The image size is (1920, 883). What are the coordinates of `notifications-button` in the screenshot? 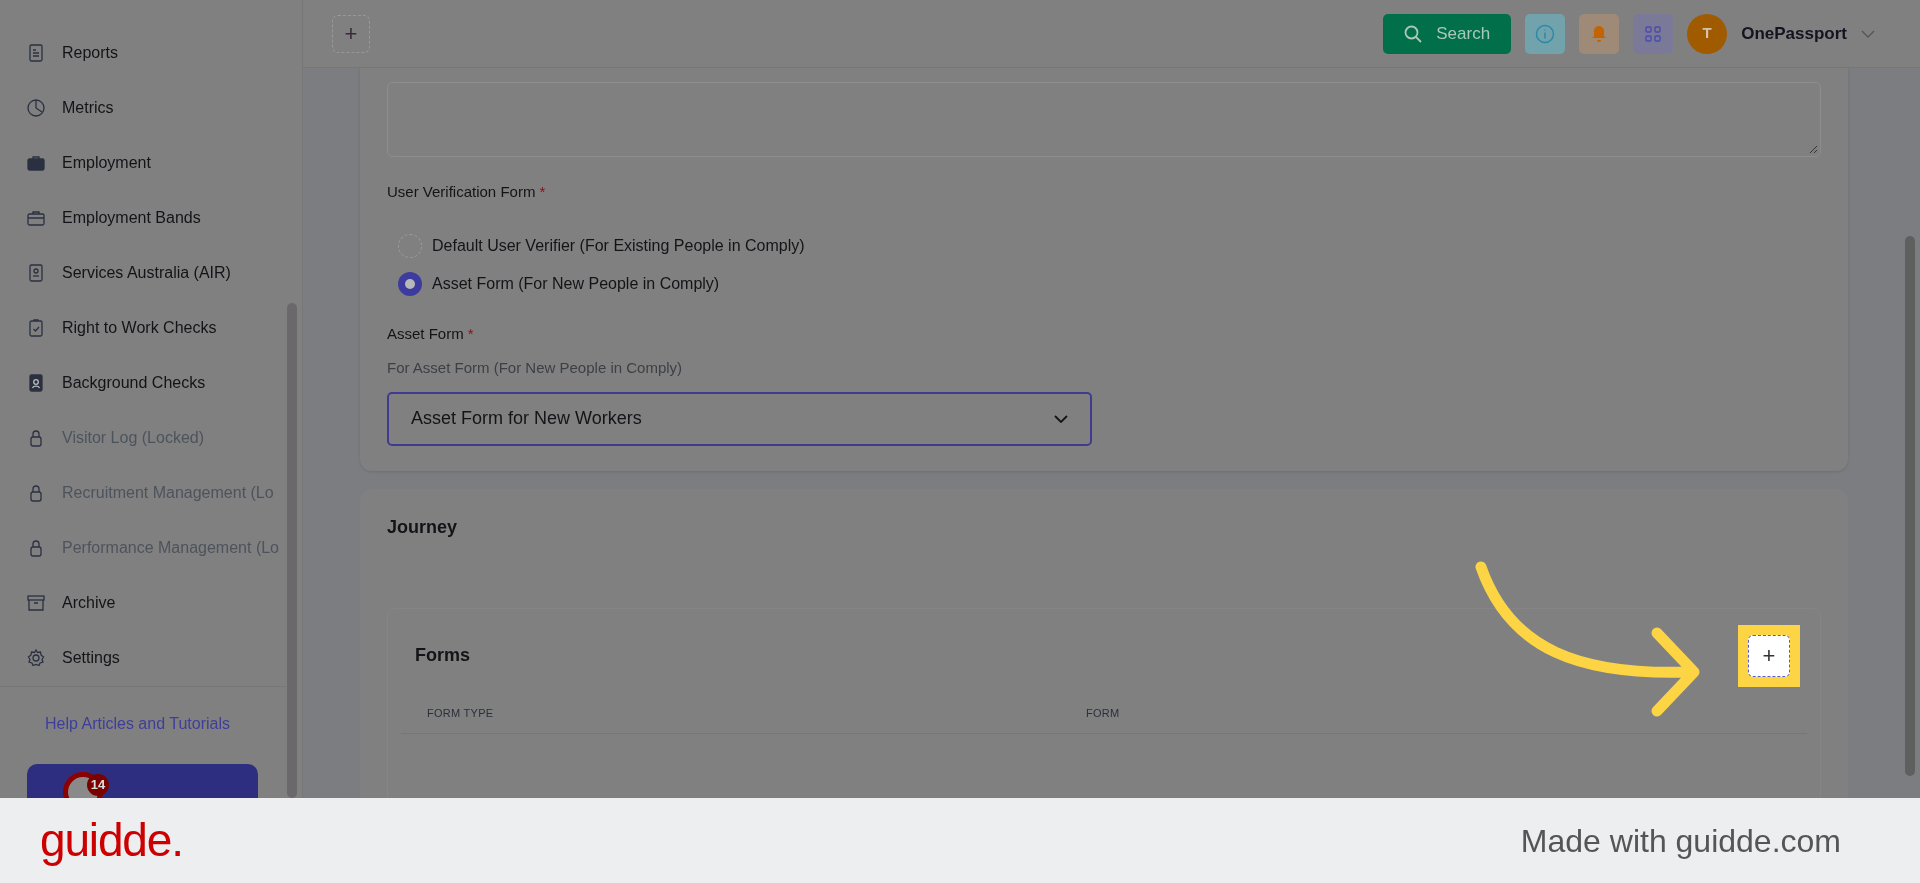 It's located at (1599, 33).